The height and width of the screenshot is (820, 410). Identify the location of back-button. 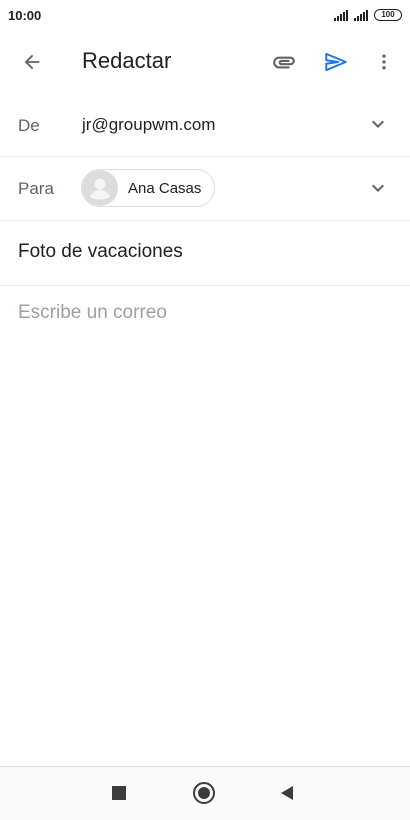
(32, 62).